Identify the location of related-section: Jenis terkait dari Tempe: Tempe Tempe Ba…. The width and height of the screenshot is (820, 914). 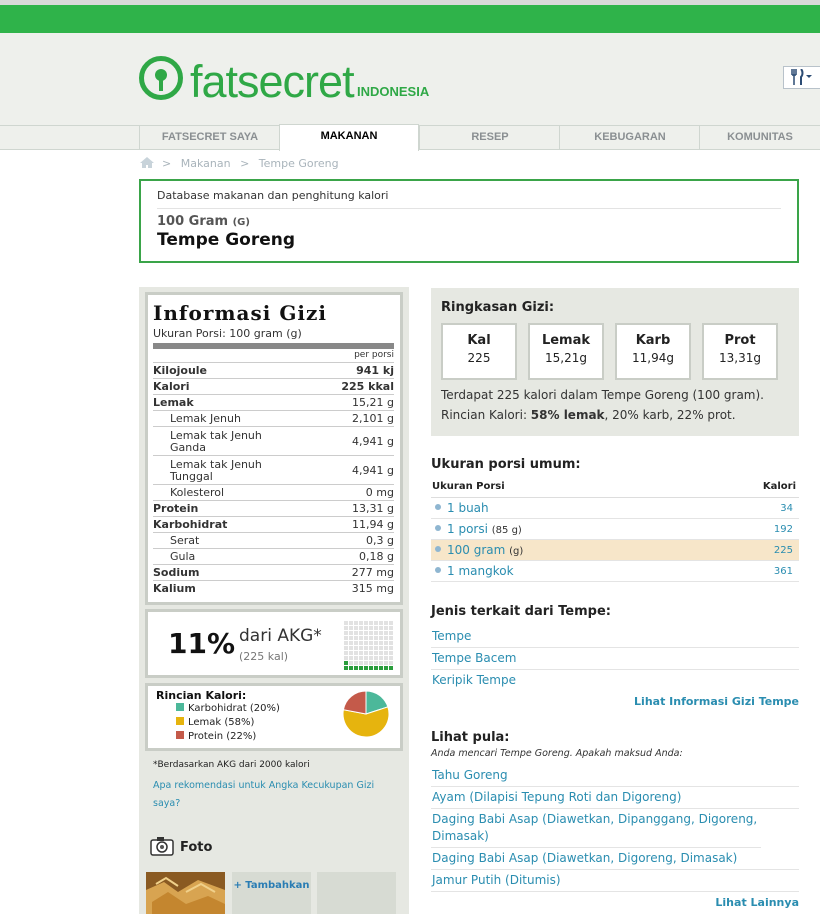
(615, 656).